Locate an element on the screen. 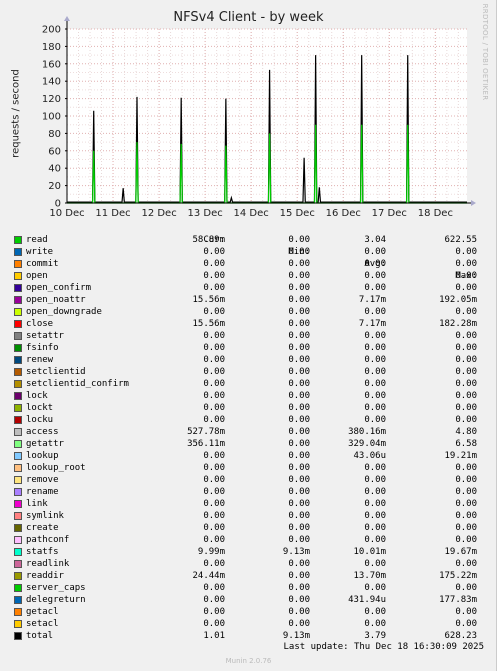  legend-series-name: open is located at coordinates (37, 276).